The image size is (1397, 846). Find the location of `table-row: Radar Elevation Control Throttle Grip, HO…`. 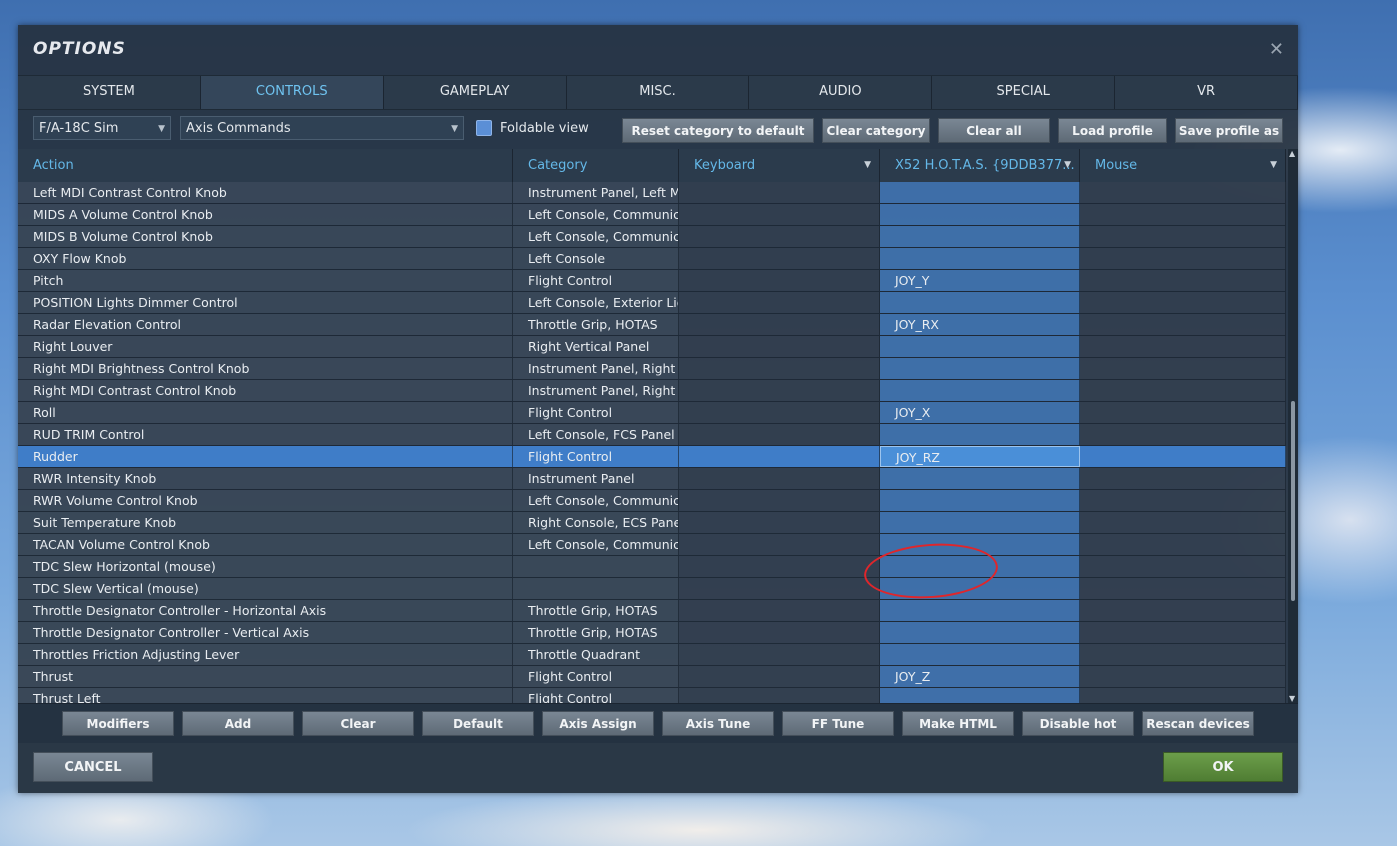

table-row: Radar Elevation Control Throttle Grip, HO… is located at coordinates (652, 325).